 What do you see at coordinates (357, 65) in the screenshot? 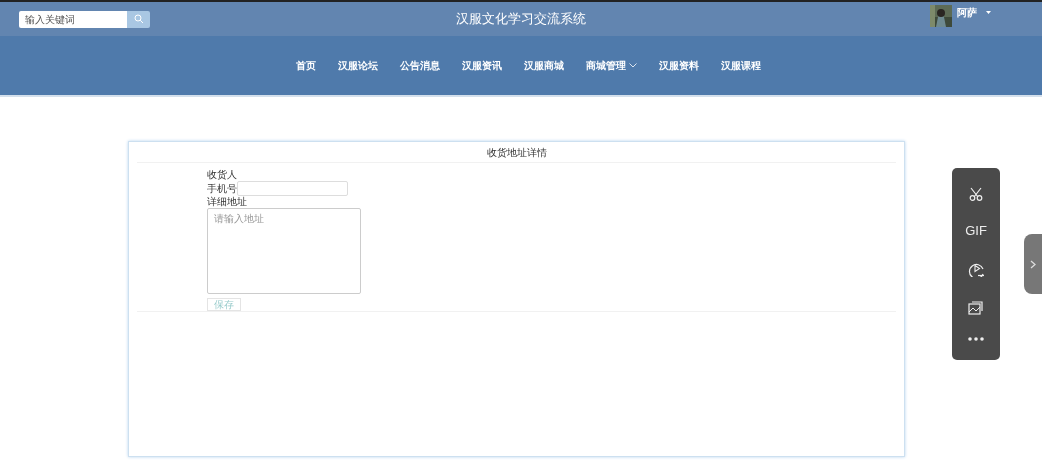
I see `nav-link: 汉服论坛` at bounding box center [357, 65].